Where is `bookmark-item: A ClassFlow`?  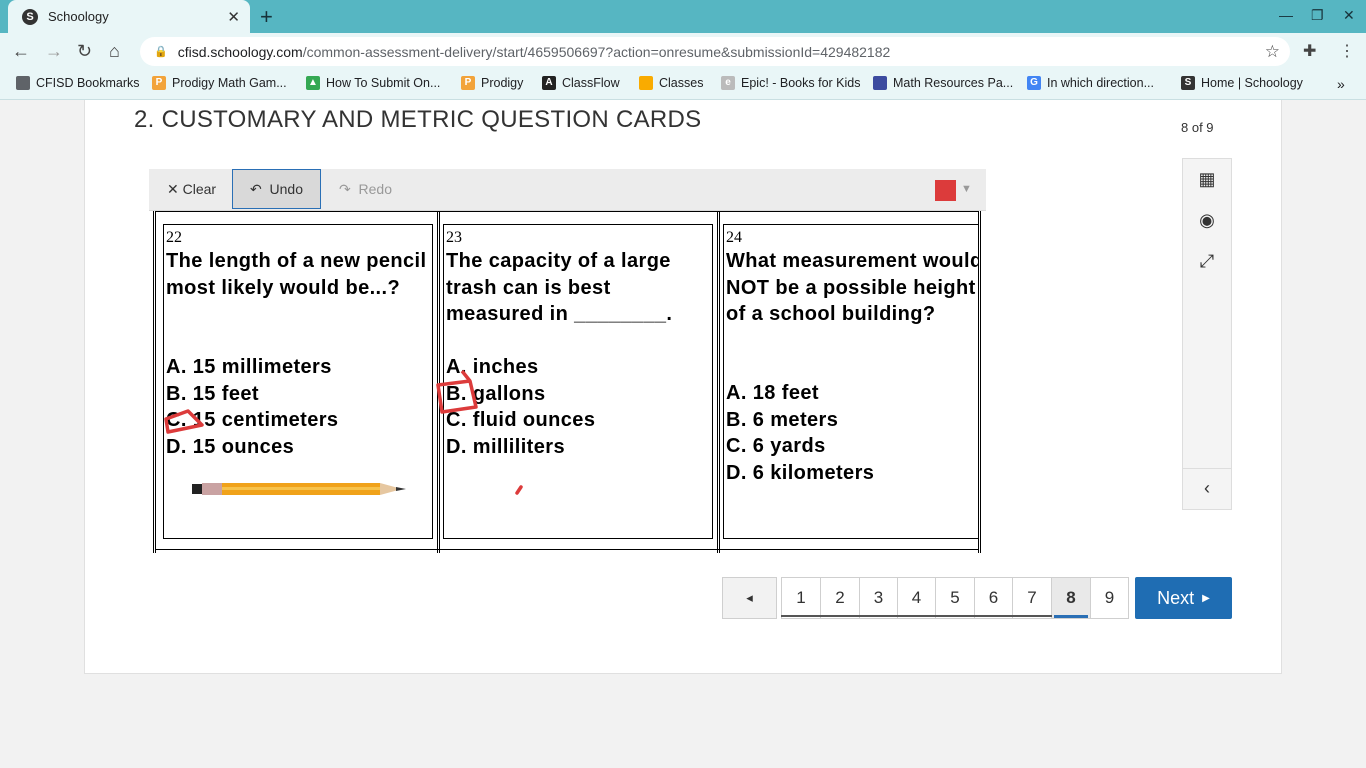 bookmark-item: A ClassFlow is located at coordinates (581, 83).